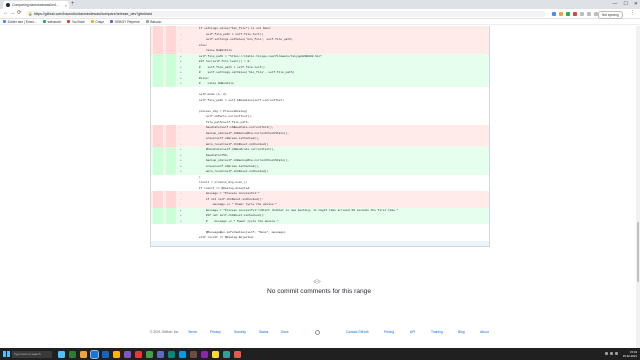 This screenshot has width=640, height=360. Describe the element at coordinates (616, 353) in the screenshot. I see `battery-icon` at that location.